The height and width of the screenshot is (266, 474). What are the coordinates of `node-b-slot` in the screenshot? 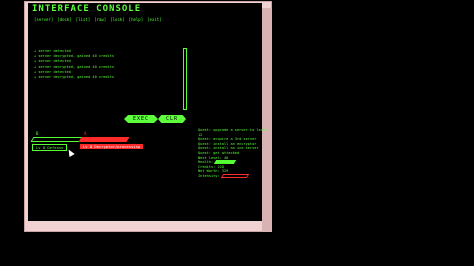 It's located at (57, 139).